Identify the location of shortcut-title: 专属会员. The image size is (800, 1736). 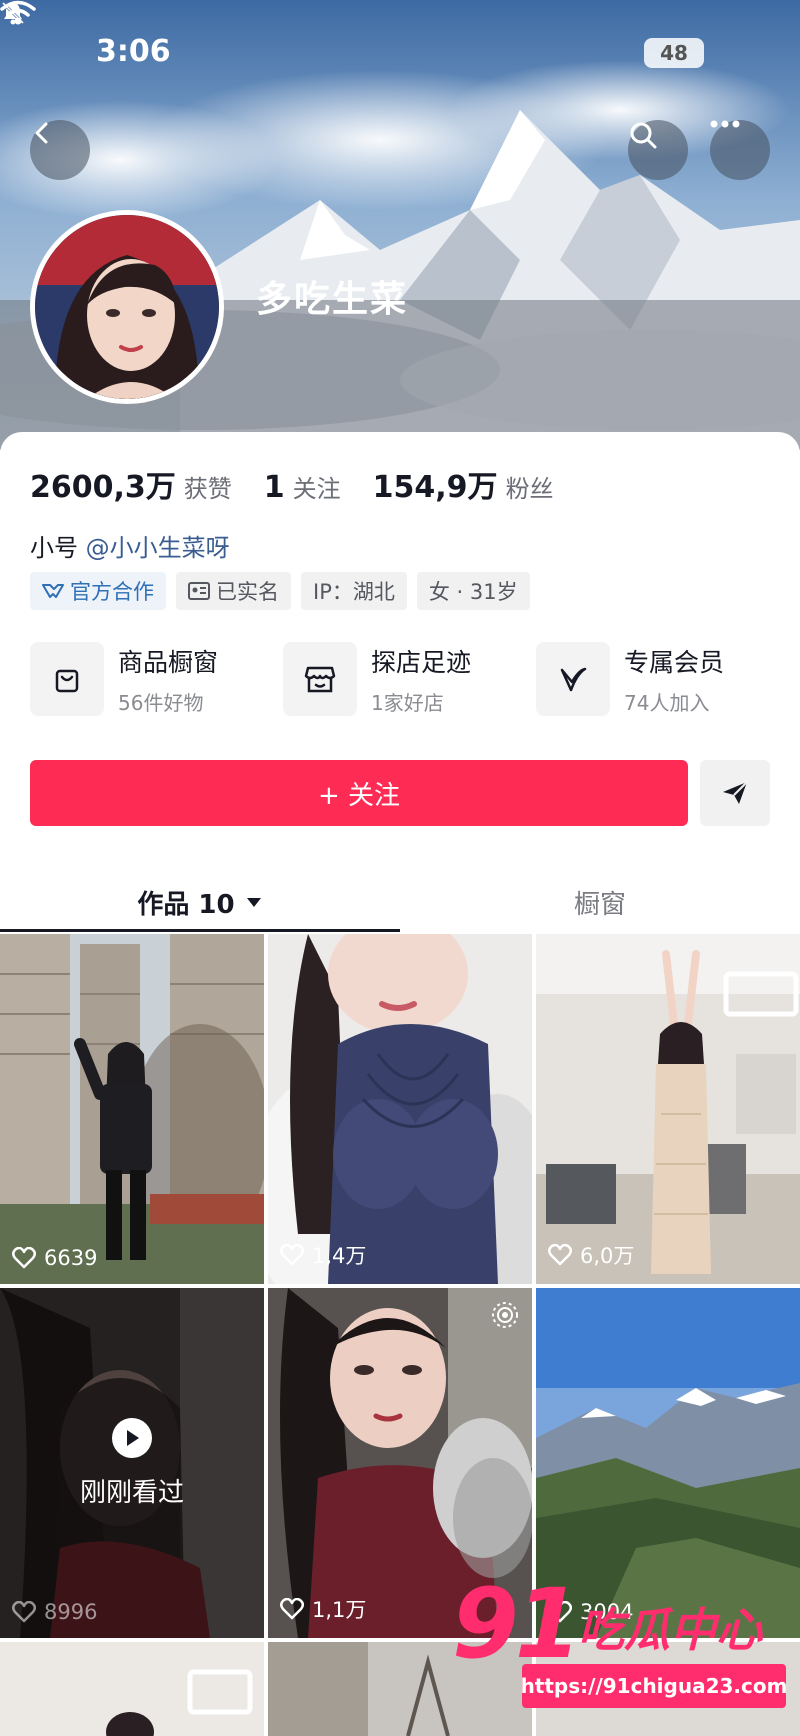
(674, 662).